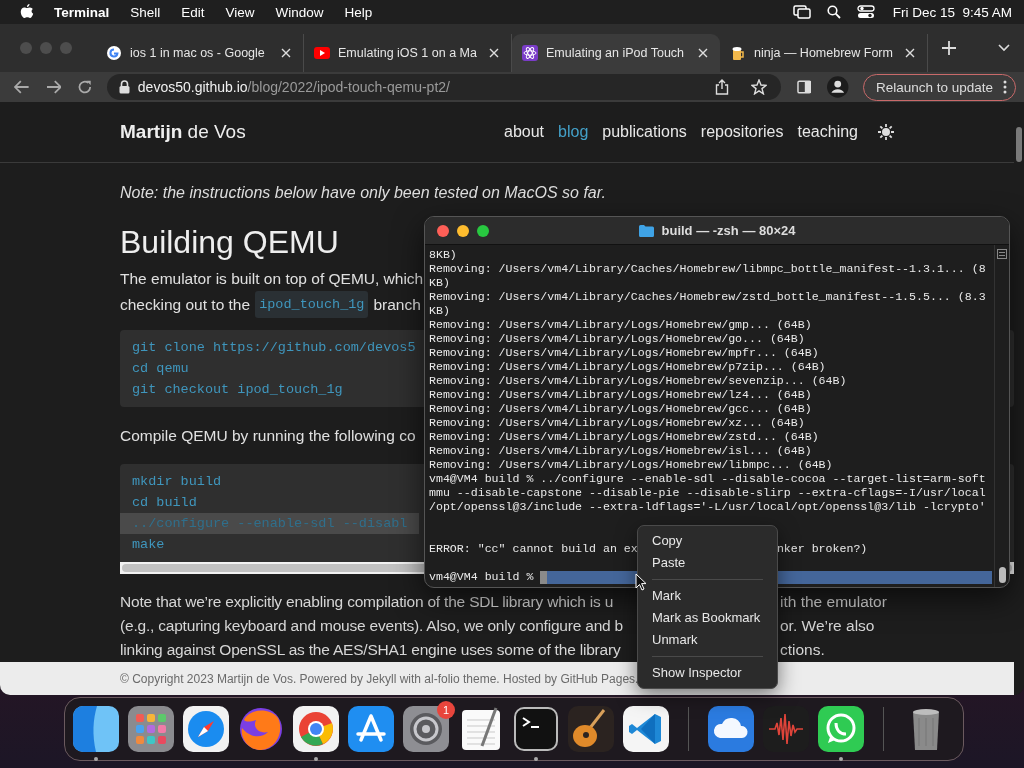  Describe the element at coordinates (804, 87) in the screenshot. I see `sidebar-icon` at that location.